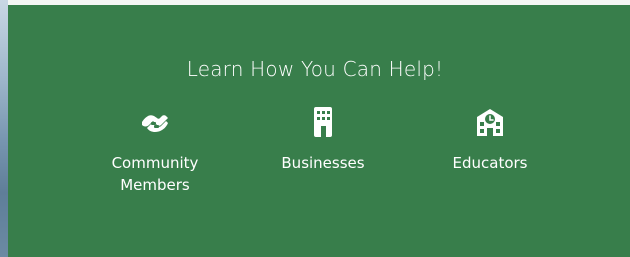  Describe the element at coordinates (490, 139) in the screenshot. I see `educators-link: Educators` at that location.